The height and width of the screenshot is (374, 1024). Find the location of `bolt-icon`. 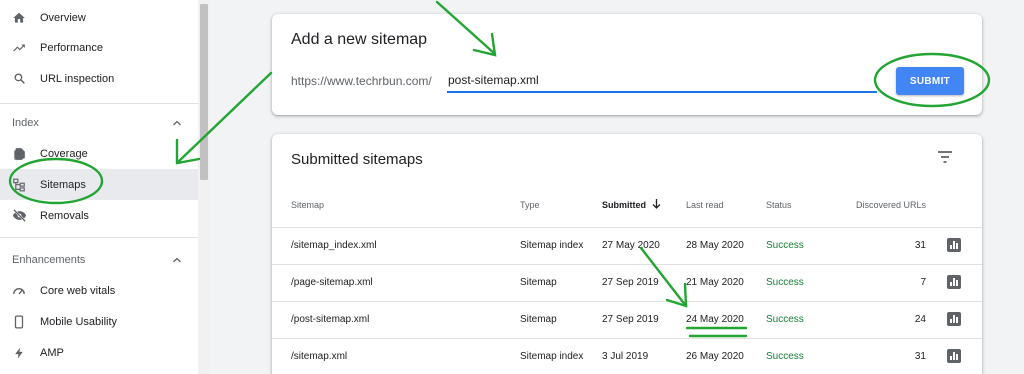

bolt-icon is located at coordinates (19, 353).